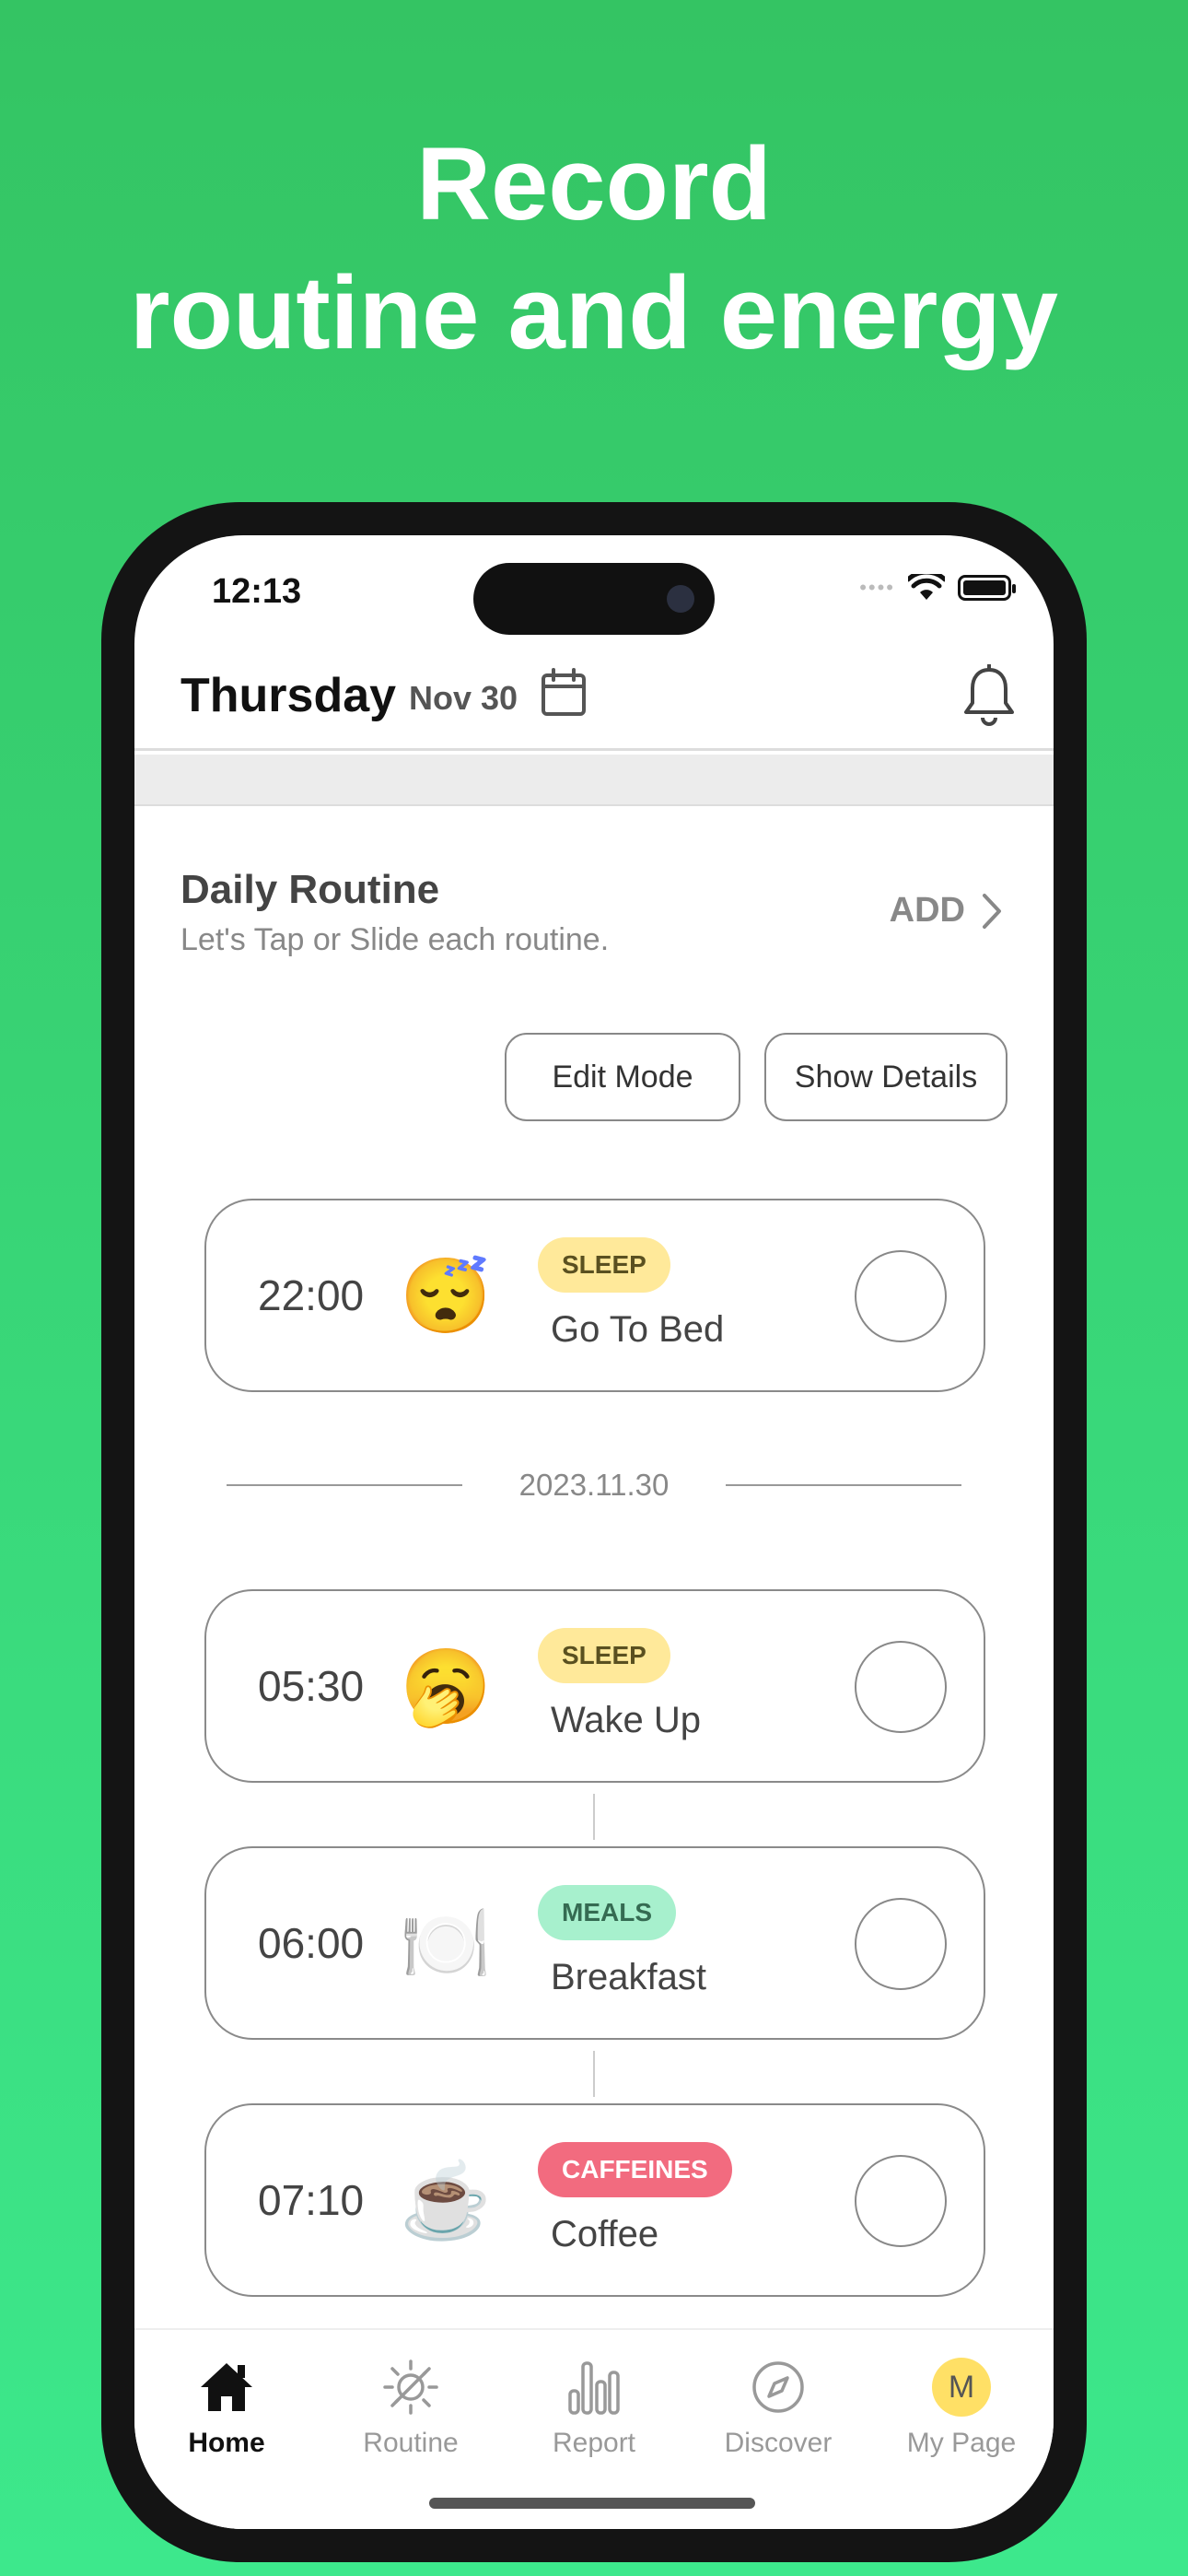  Describe the element at coordinates (257, 591) in the screenshot. I see `status-time: 12:13` at that location.